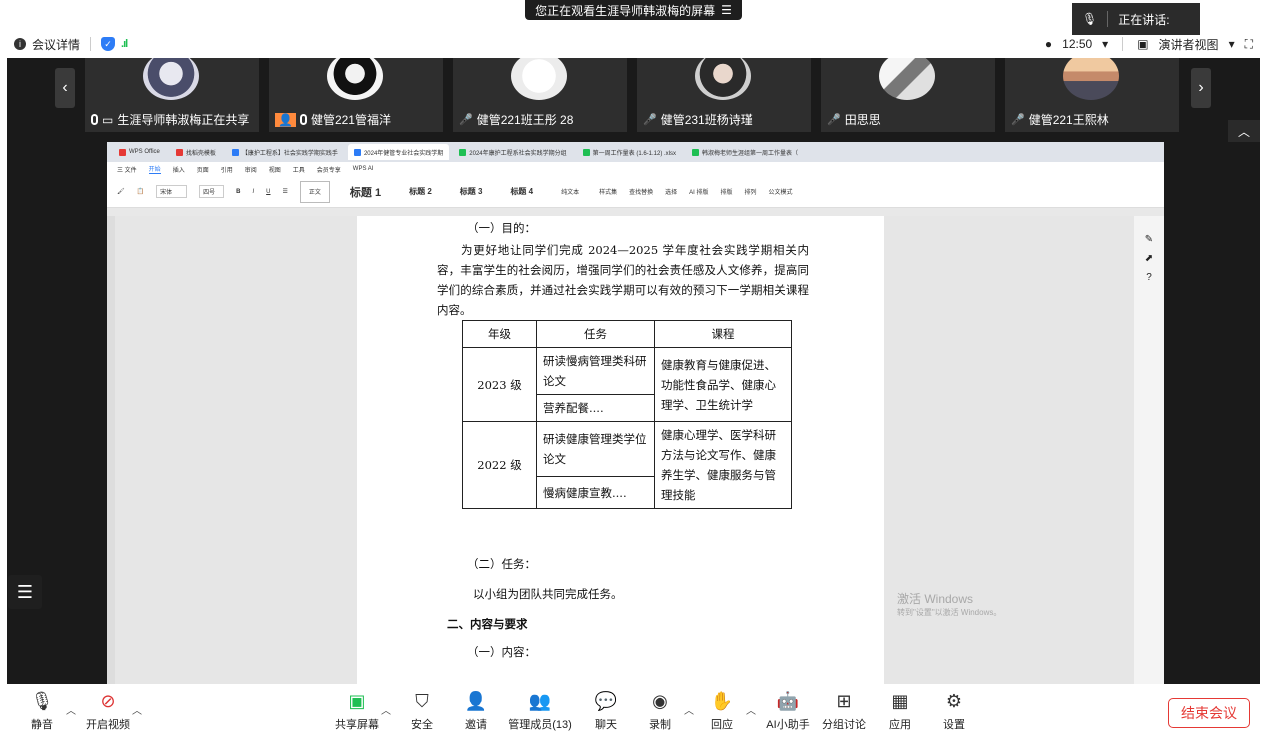 The width and height of the screenshot is (1267, 743). What do you see at coordinates (521, 192) in the screenshot?
I see `style-heading-4: 标题 4` at bounding box center [521, 192].